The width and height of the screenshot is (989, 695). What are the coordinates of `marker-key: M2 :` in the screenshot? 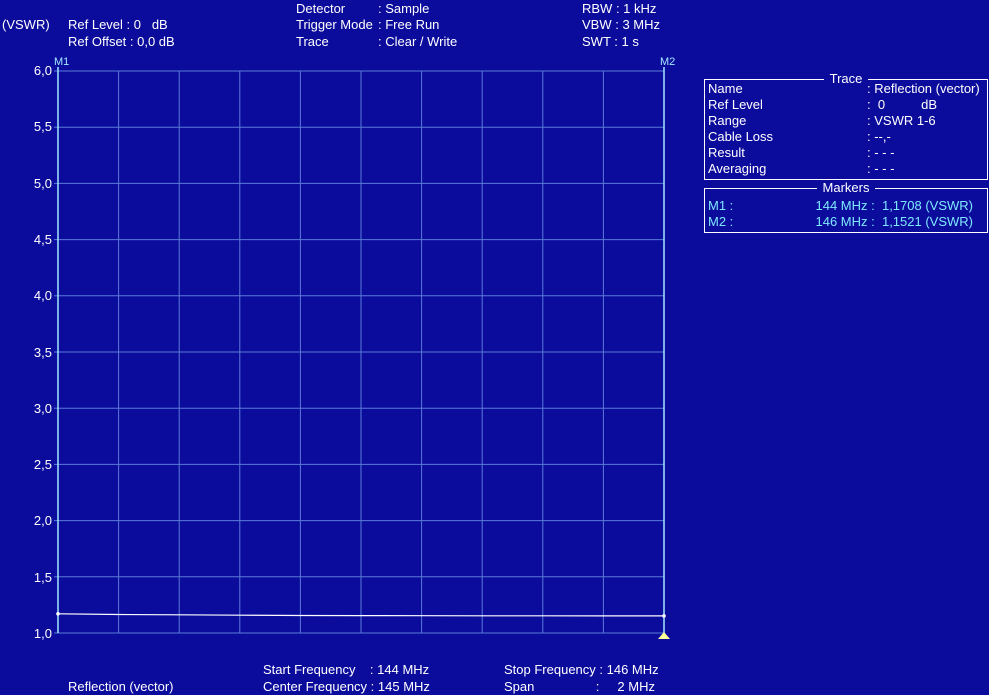 It's located at (721, 221).